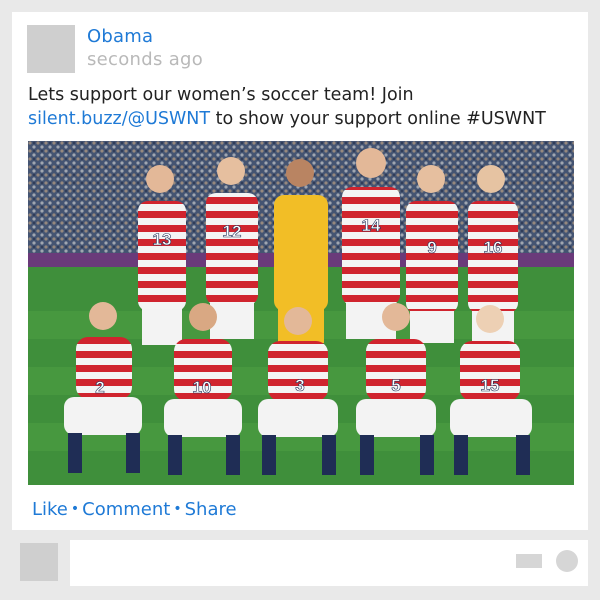 The height and width of the screenshot is (600, 600). What do you see at coordinates (126, 509) in the screenshot?
I see `comment-button: Comment` at bounding box center [126, 509].